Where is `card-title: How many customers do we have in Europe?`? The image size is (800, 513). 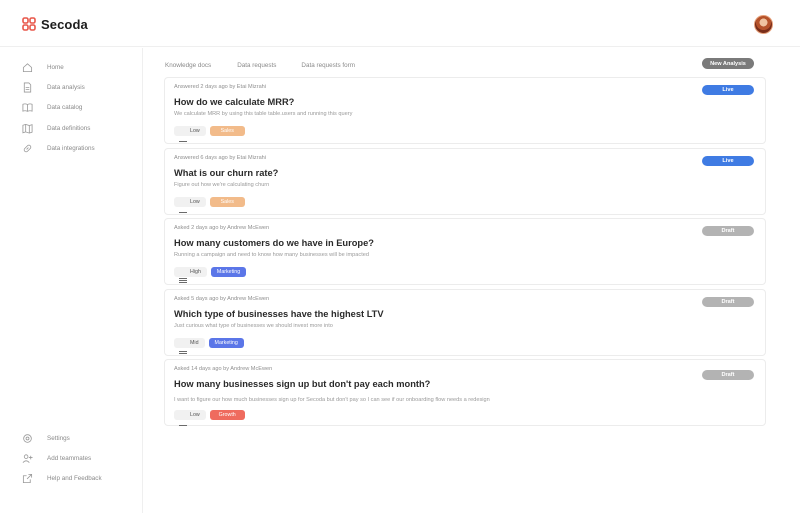
card-title: How many customers do we have in Europe? is located at coordinates (274, 243).